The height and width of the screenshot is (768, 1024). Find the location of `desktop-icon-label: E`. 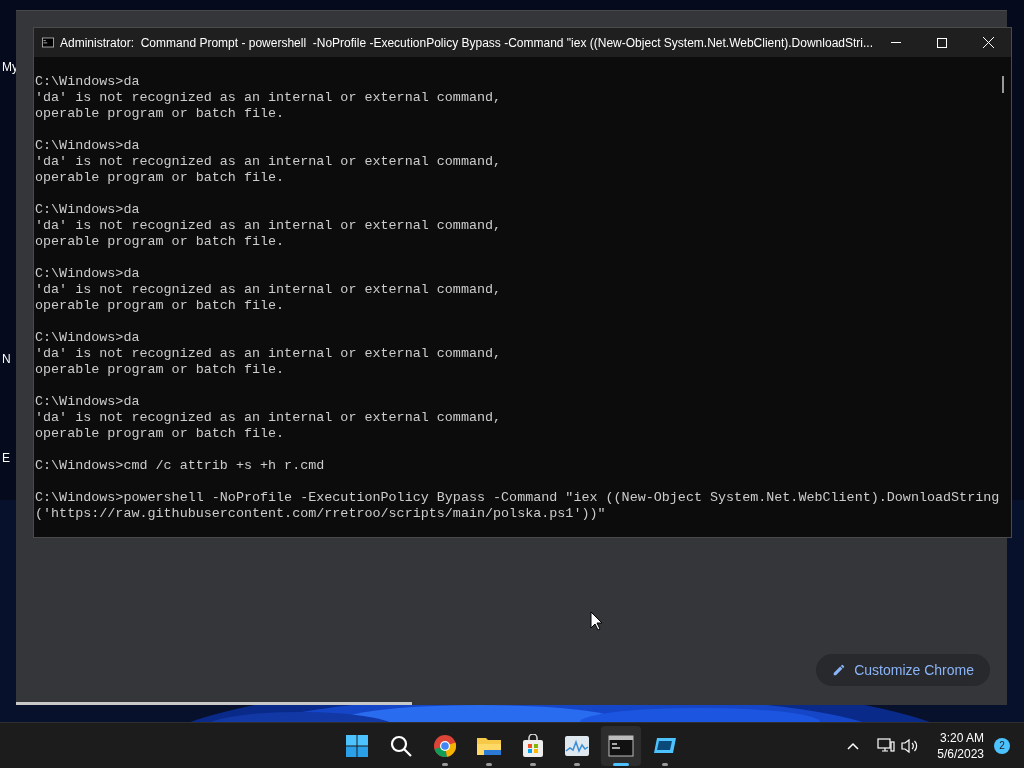

desktop-icon-label: E is located at coordinates (6, 458).